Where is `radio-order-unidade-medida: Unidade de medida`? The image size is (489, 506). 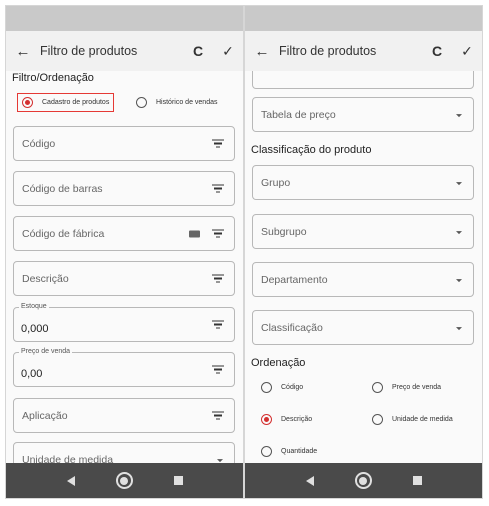
radio-order-unidade-medida: Unidade de medida is located at coordinates (412, 419).